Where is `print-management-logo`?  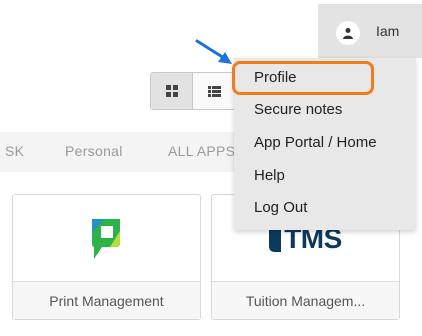 print-management-logo is located at coordinates (105, 239).